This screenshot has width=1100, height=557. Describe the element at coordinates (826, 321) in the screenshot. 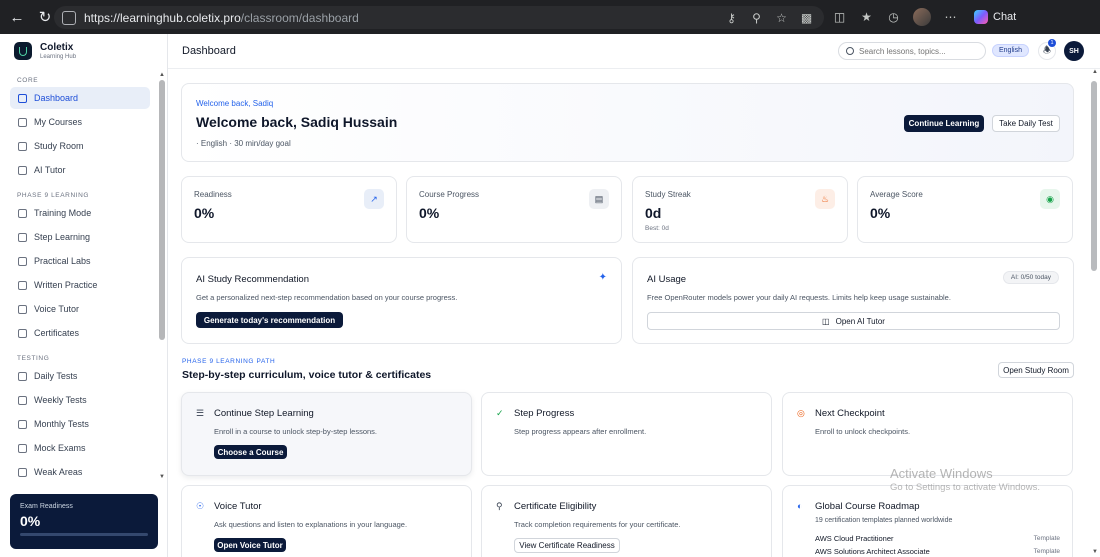

I see `bot-icon: ◫` at that location.